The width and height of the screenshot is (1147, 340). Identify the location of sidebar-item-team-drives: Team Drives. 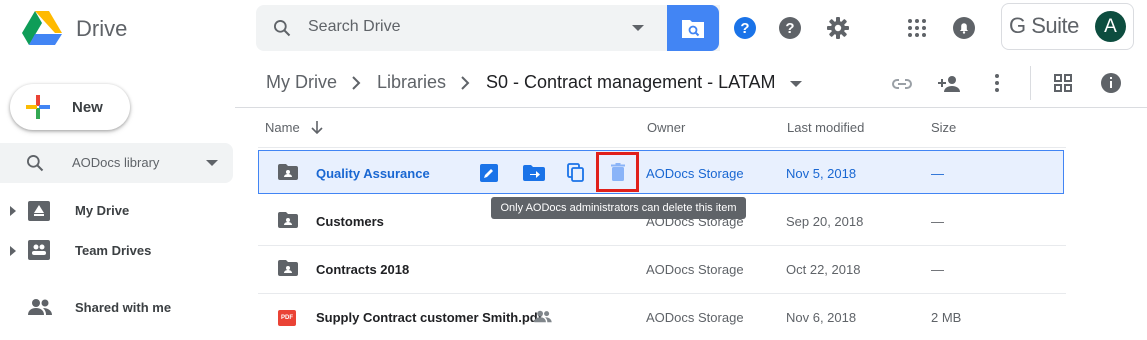
(113, 250).